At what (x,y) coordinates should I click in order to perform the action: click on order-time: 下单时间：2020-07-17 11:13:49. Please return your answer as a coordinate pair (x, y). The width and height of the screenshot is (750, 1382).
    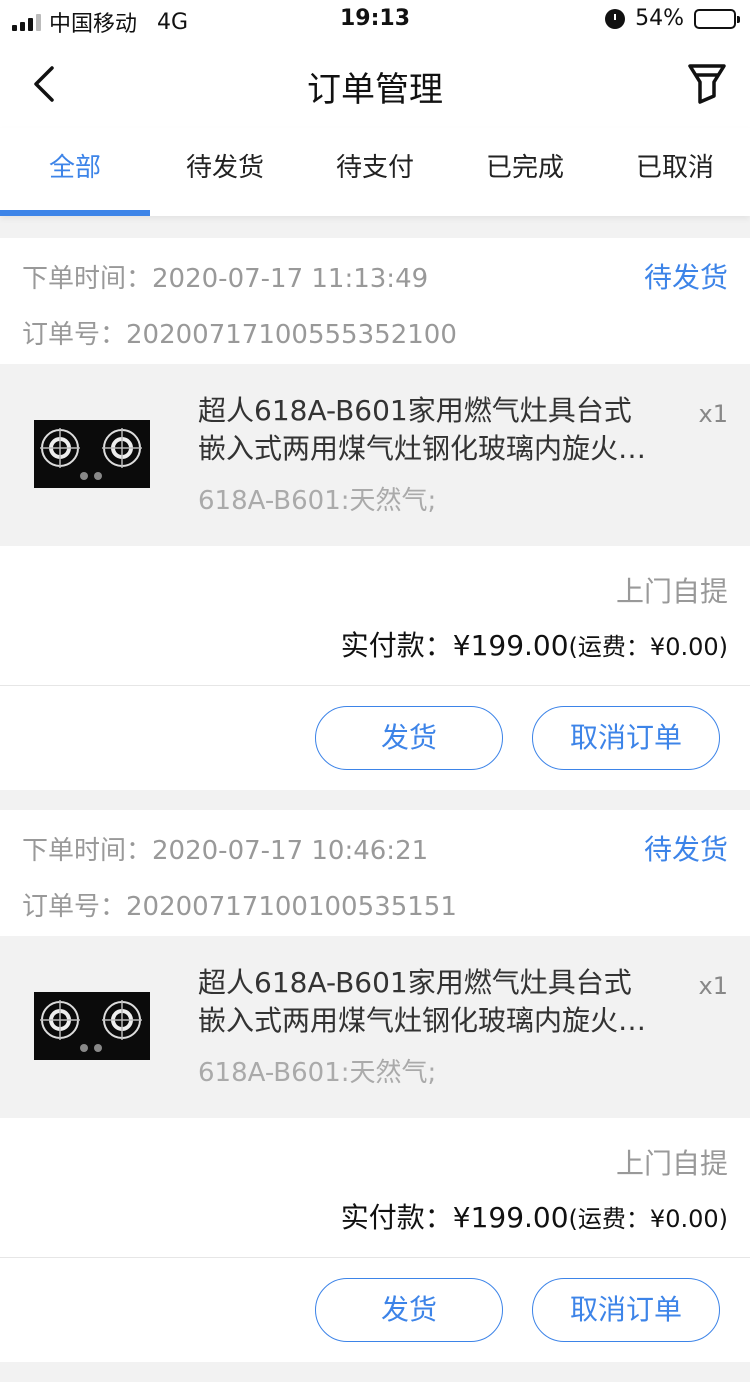
    Looking at the image, I should click on (225, 276).